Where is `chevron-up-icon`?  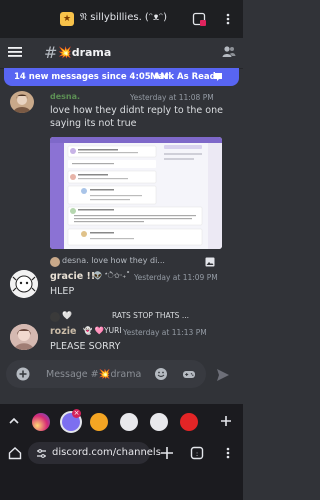 chevron-up-icon is located at coordinates (14, 421).